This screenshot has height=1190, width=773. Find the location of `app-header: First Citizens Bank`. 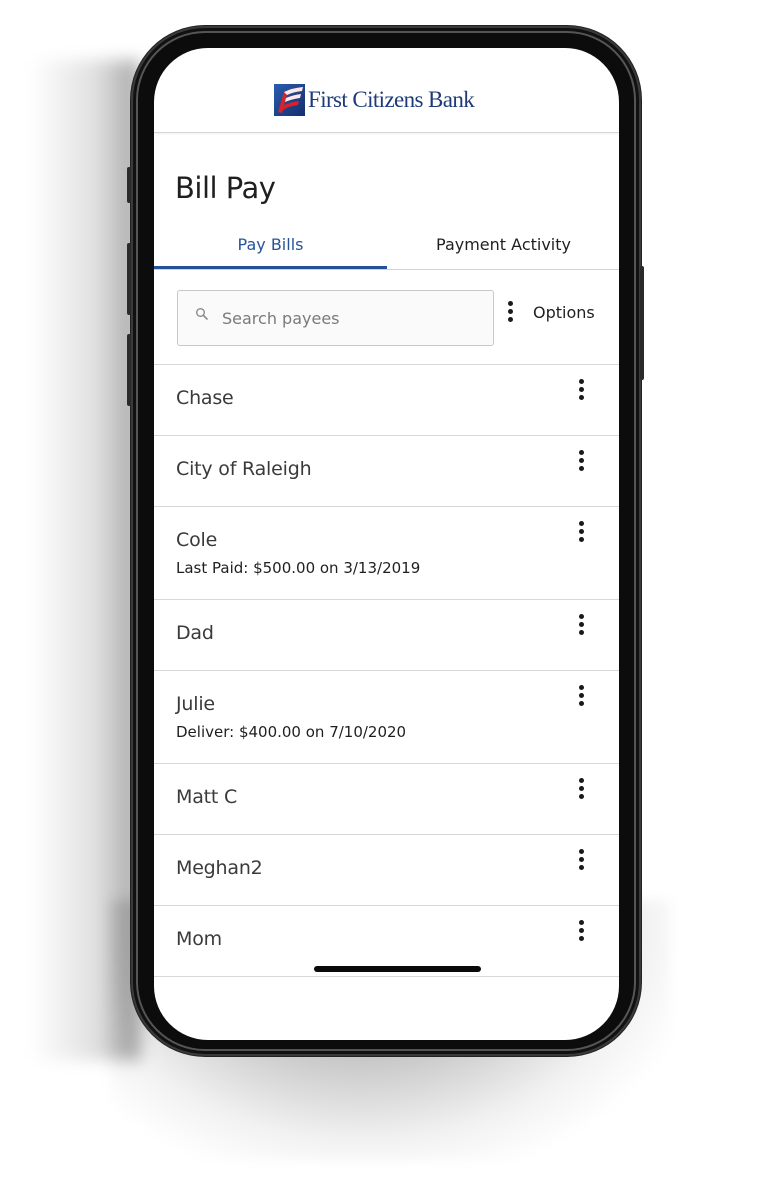

app-header: First Citizens Bank is located at coordinates (386, 90).